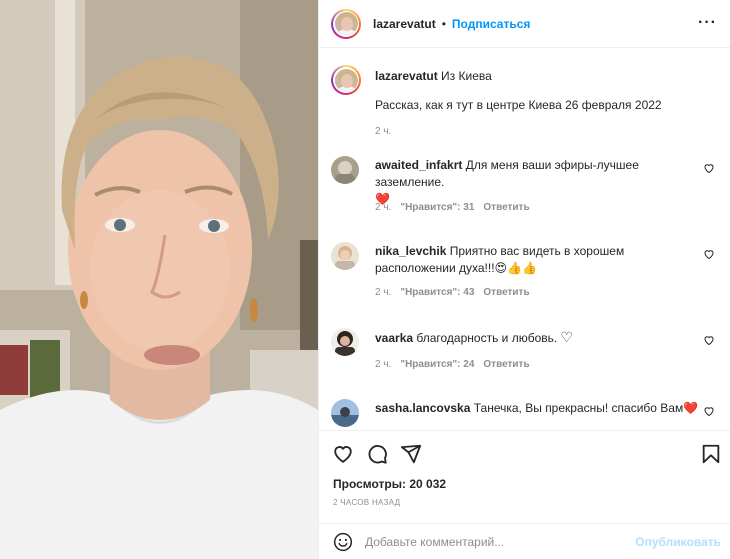 This screenshot has width=730, height=559. What do you see at coordinates (711, 454) in the screenshot?
I see `bookmark-icon` at bounding box center [711, 454].